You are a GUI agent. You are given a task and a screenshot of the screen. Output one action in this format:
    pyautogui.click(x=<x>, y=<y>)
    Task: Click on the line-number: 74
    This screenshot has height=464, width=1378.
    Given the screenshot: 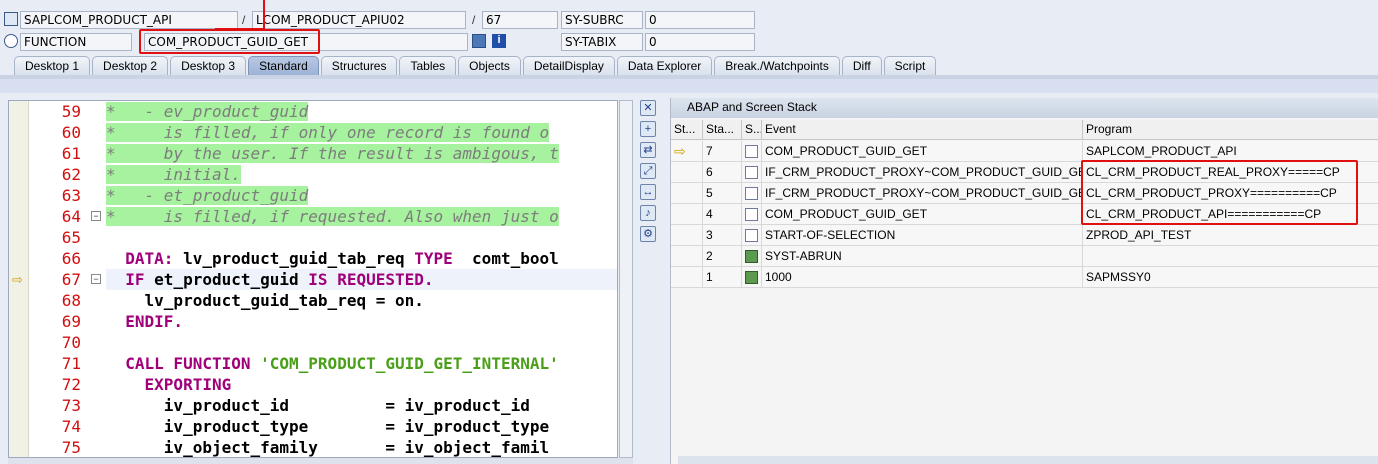 What is the action you would take?
    pyautogui.click(x=71, y=426)
    